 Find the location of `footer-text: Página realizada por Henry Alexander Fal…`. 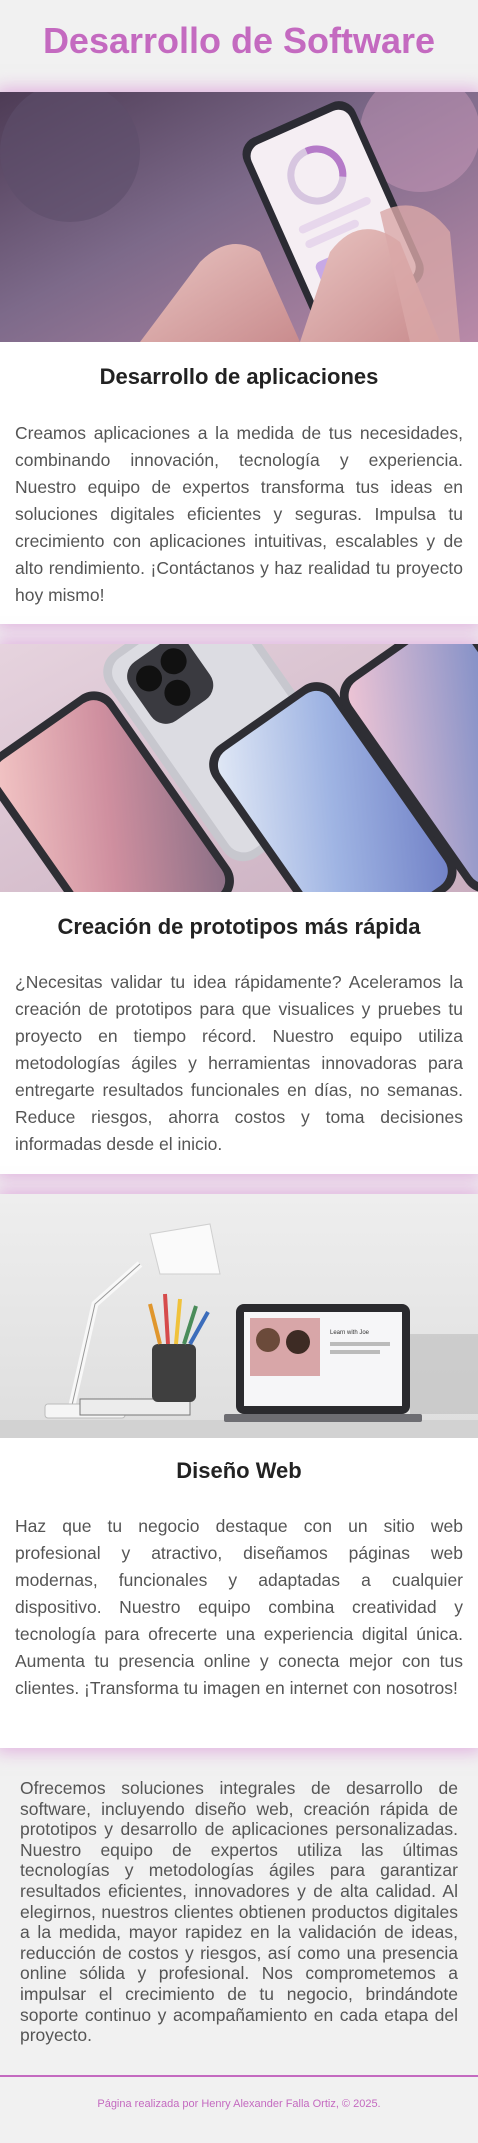

footer-text: Página realizada por Henry Alexander Fal… is located at coordinates (239, 2103).